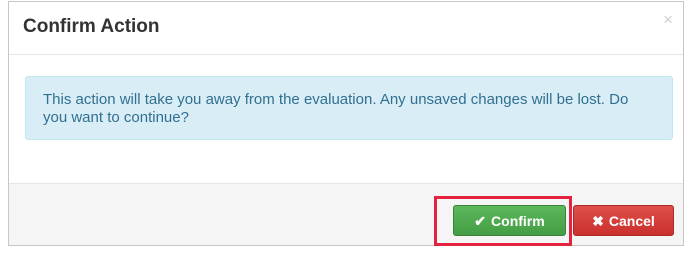 Image resolution: width=691 pixels, height=255 pixels. I want to click on cancel-button-label: Cancel, so click(631, 220).